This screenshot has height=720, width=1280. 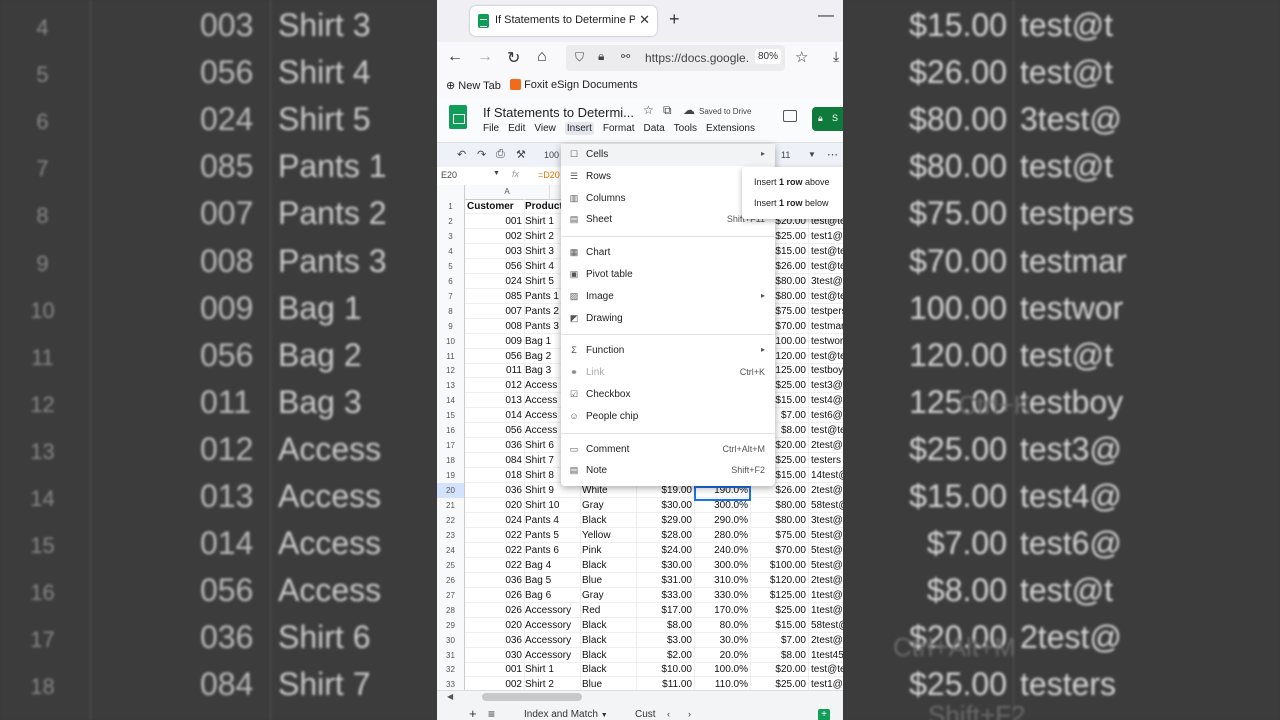 What do you see at coordinates (451, 386) in the screenshot?
I see `row-header: 13` at bounding box center [451, 386].